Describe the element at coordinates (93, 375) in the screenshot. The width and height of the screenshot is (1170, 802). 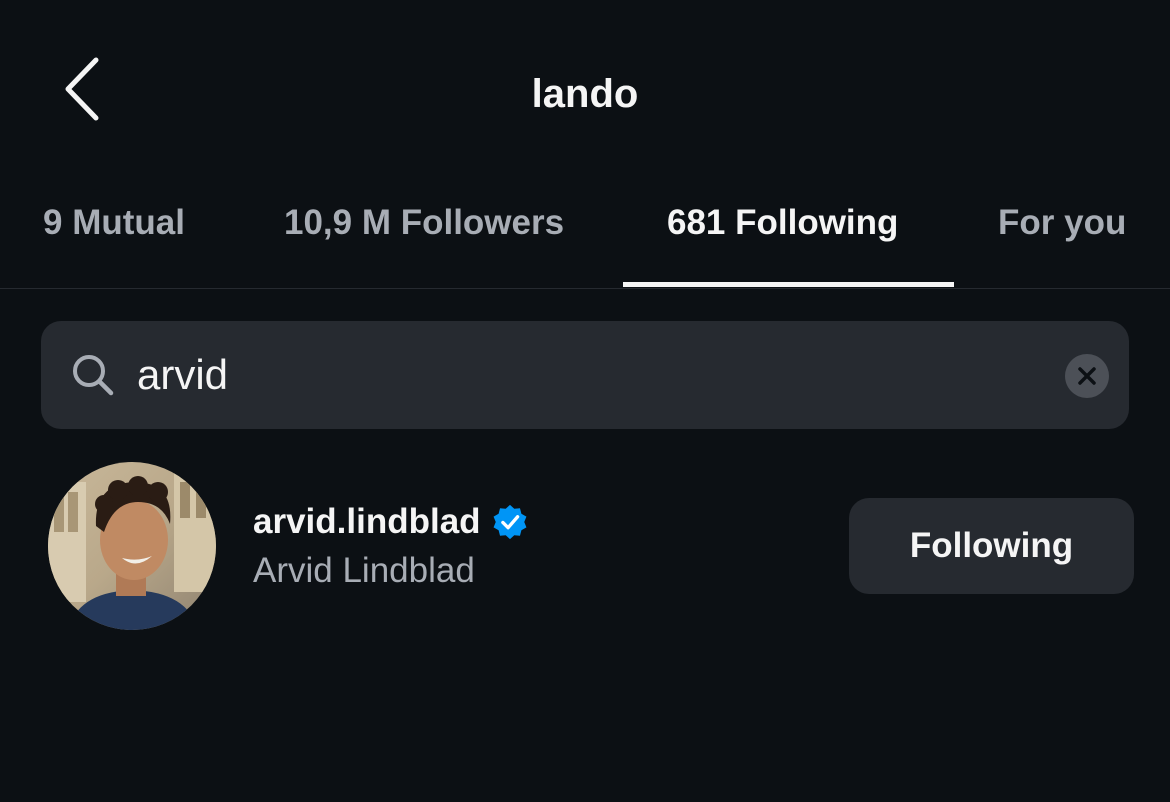
I see `search-icon` at that location.